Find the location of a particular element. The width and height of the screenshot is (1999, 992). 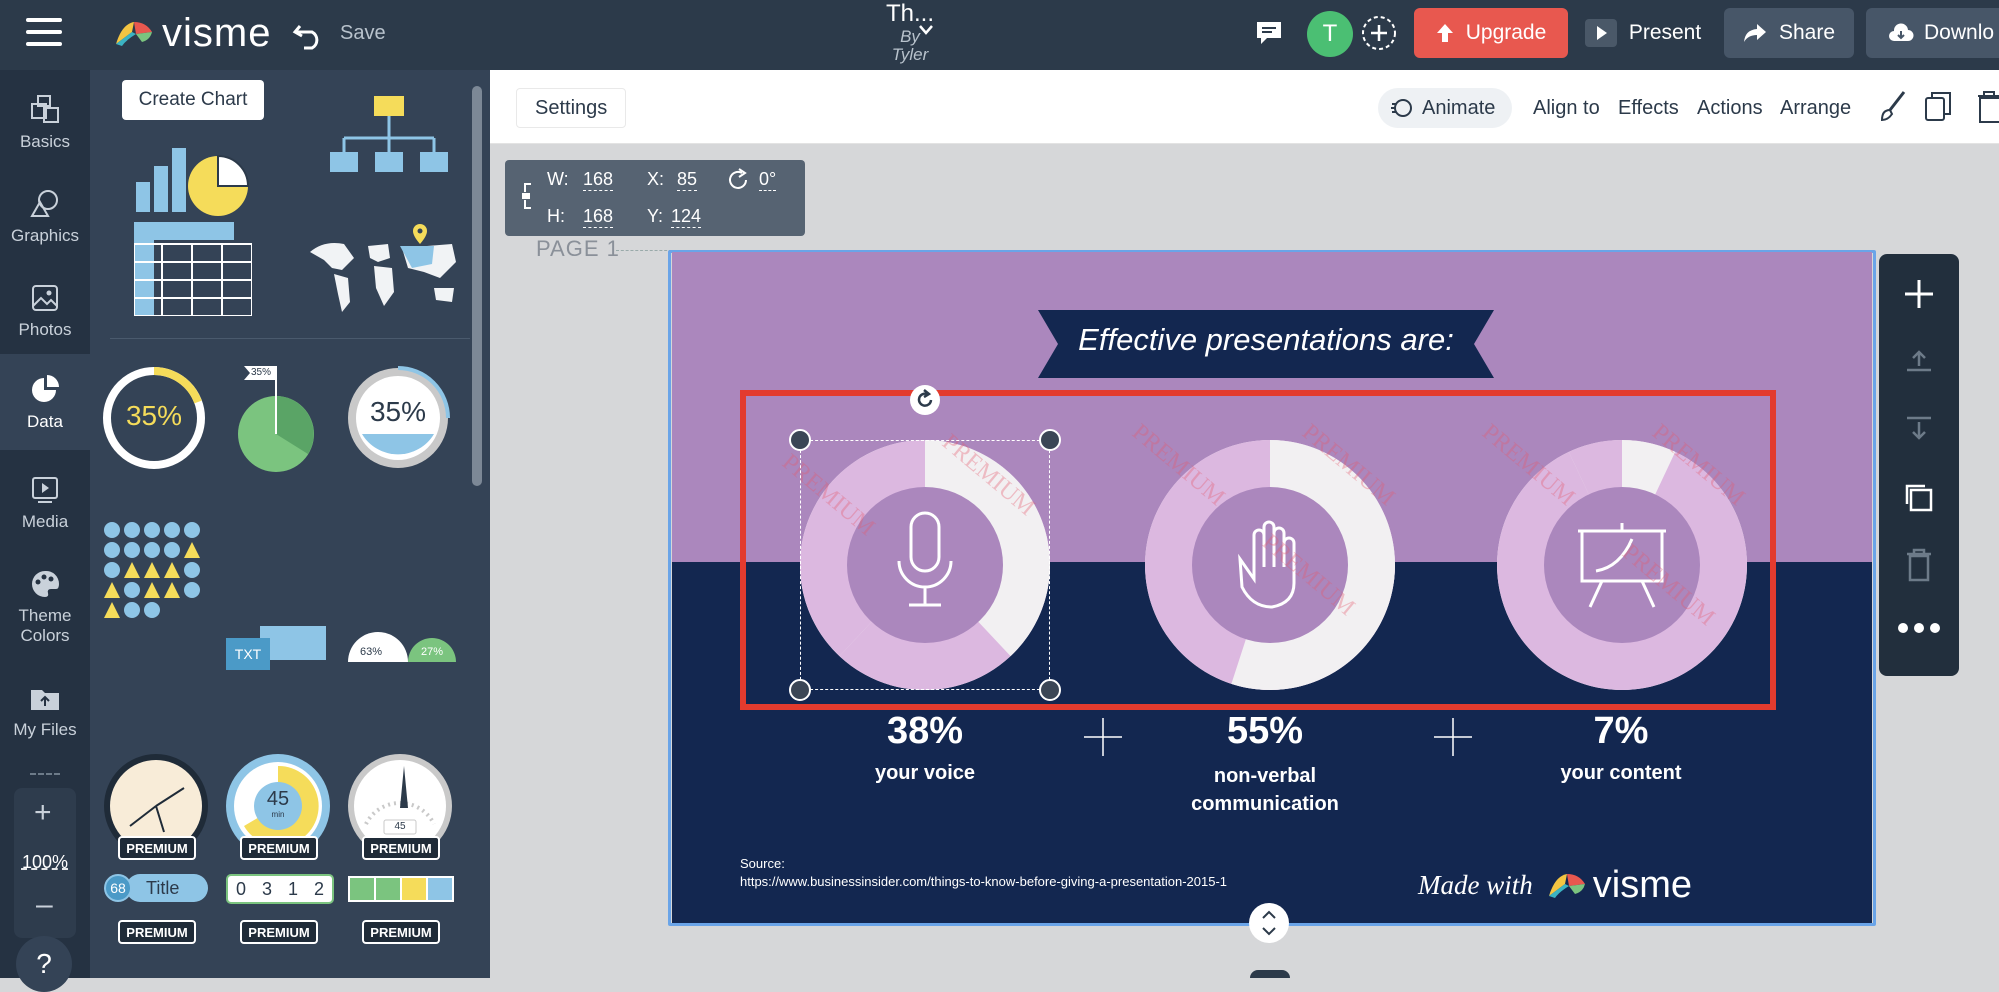

arrange-button: Arrange is located at coordinates (1815, 108).